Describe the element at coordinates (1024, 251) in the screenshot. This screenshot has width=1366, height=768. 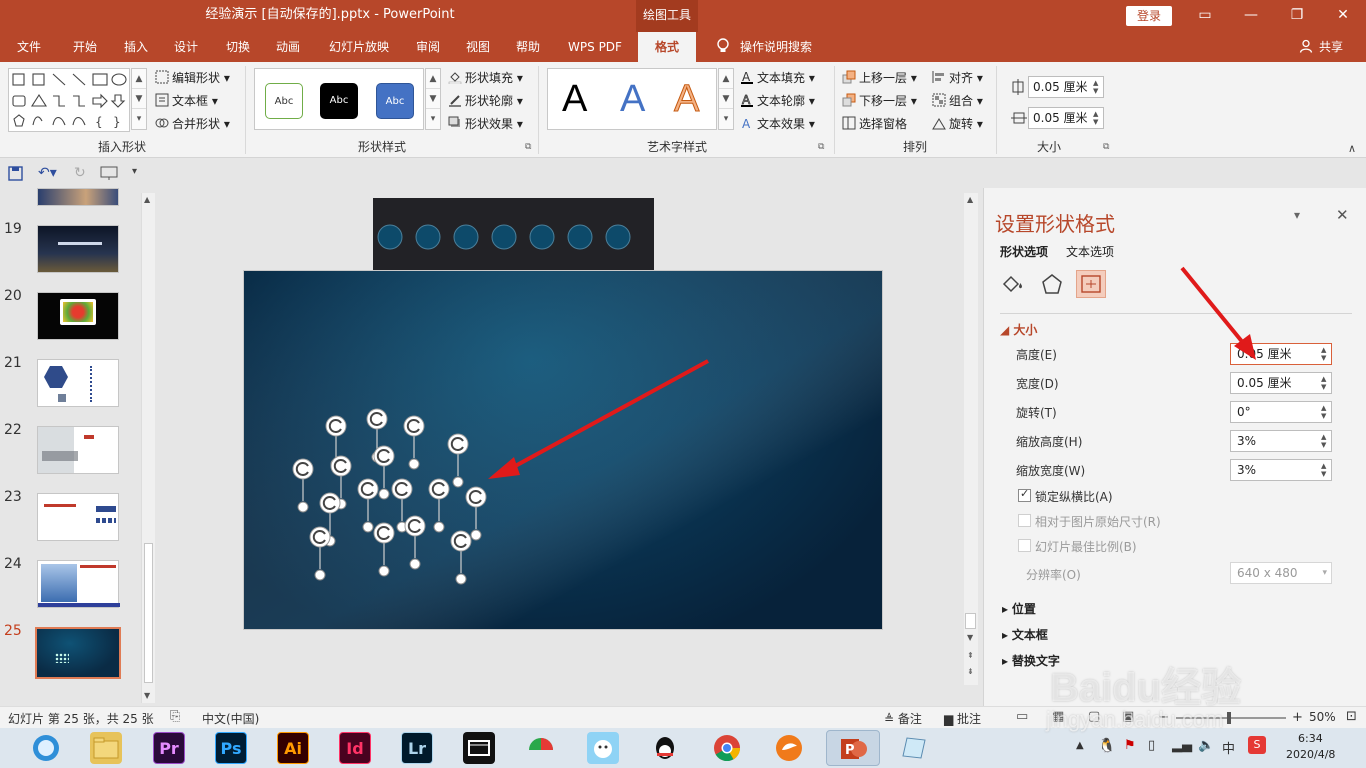
I see `tab-shape-options: 形状选项` at that location.